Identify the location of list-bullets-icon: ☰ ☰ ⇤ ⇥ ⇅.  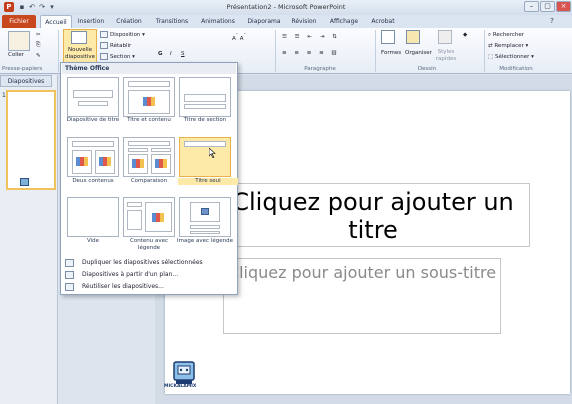
(311, 37).